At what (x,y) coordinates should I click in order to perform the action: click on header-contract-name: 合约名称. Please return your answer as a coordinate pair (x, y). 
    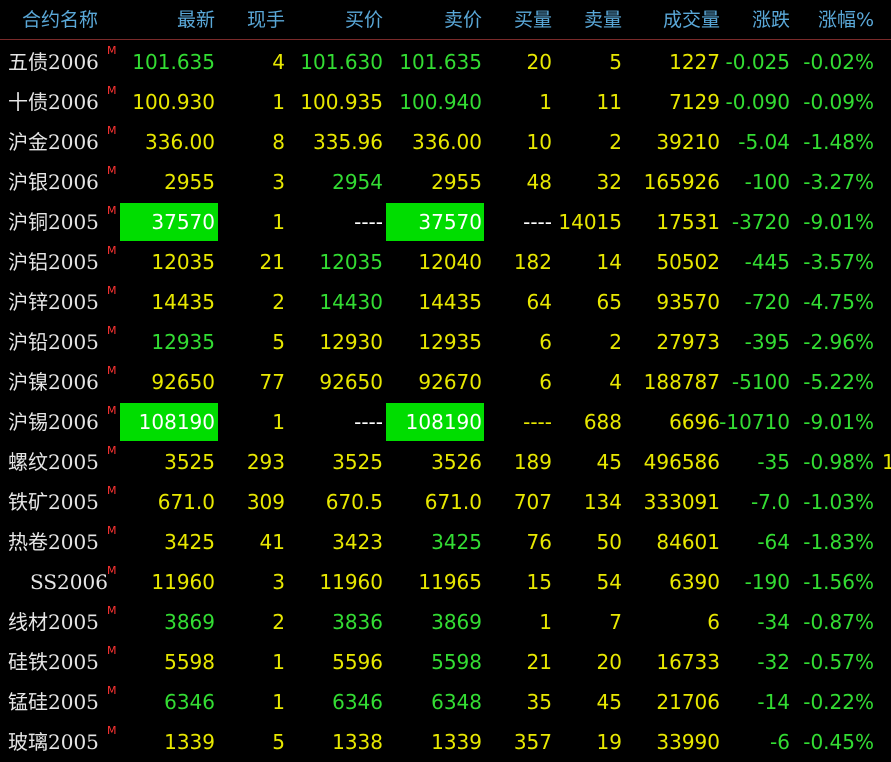
    Looking at the image, I should click on (60, 18).